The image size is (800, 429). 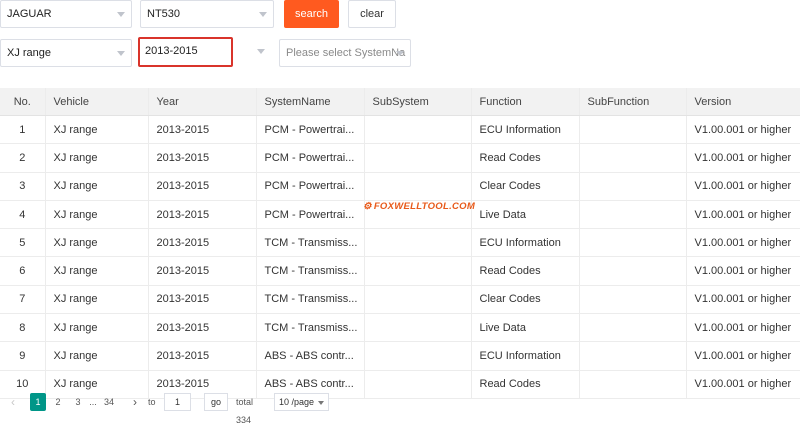 I want to click on page-1: 1, so click(x=38, y=402).